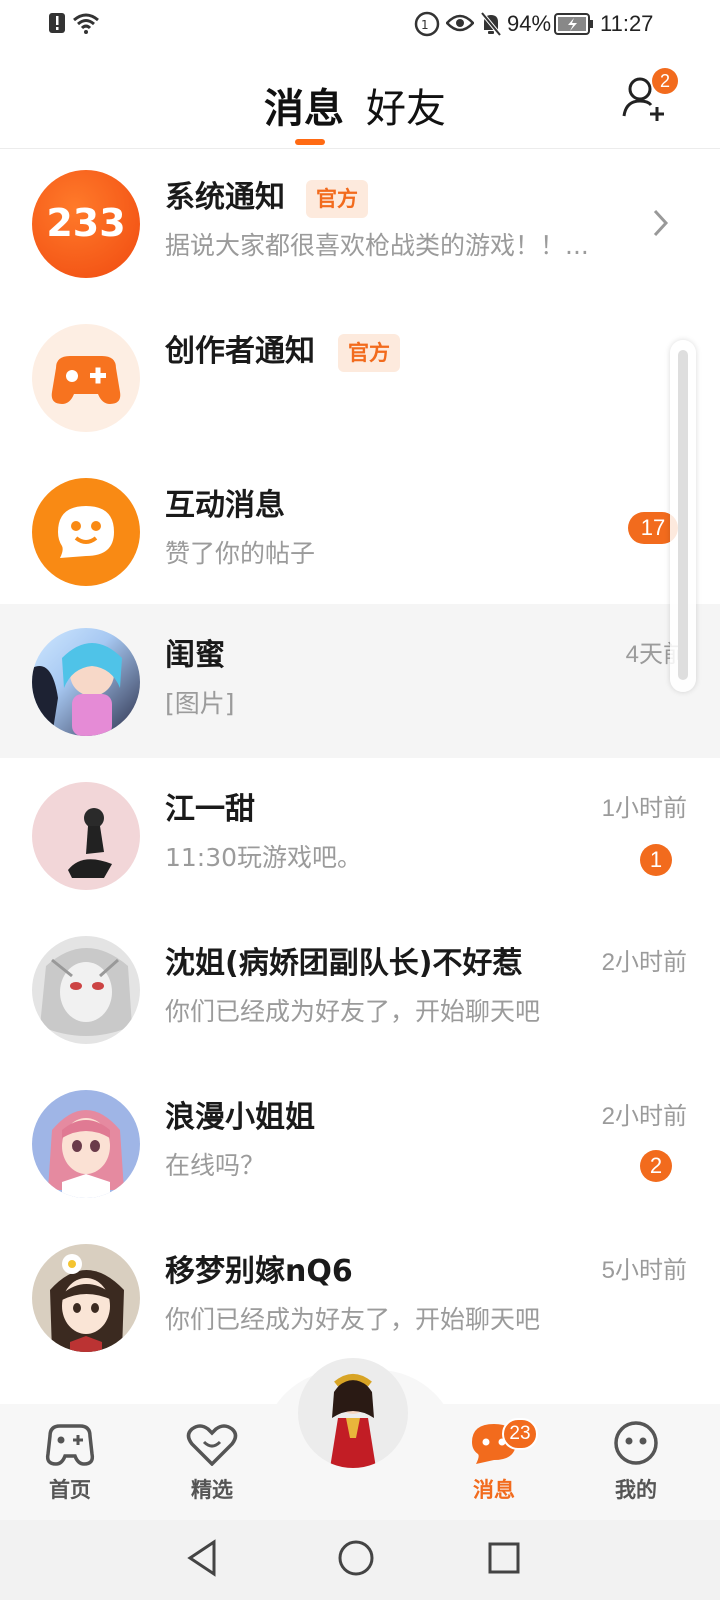 The image size is (720, 1600). Describe the element at coordinates (70, 1490) in the screenshot. I see `nav-home-label: 首页` at that location.